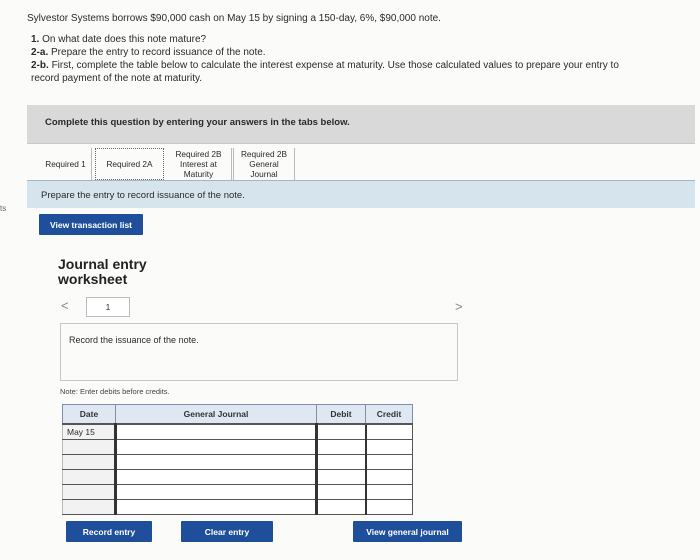 This screenshot has width=700, height=560. Describe the element at coordinates (117, 78) in the screenshot. I see `question-2b-continued: record payment of the note at maturity.` at that location.